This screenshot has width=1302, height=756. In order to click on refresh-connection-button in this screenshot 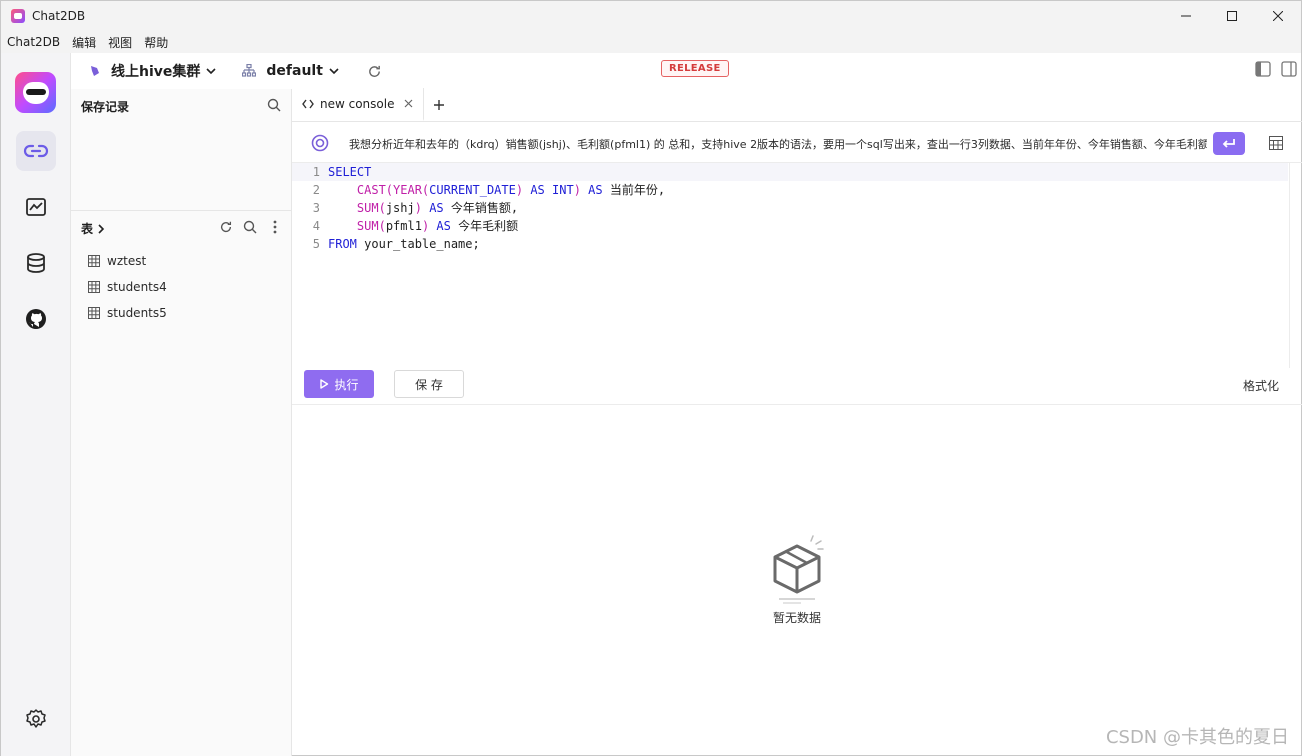, I will do `click(374, 71)`.